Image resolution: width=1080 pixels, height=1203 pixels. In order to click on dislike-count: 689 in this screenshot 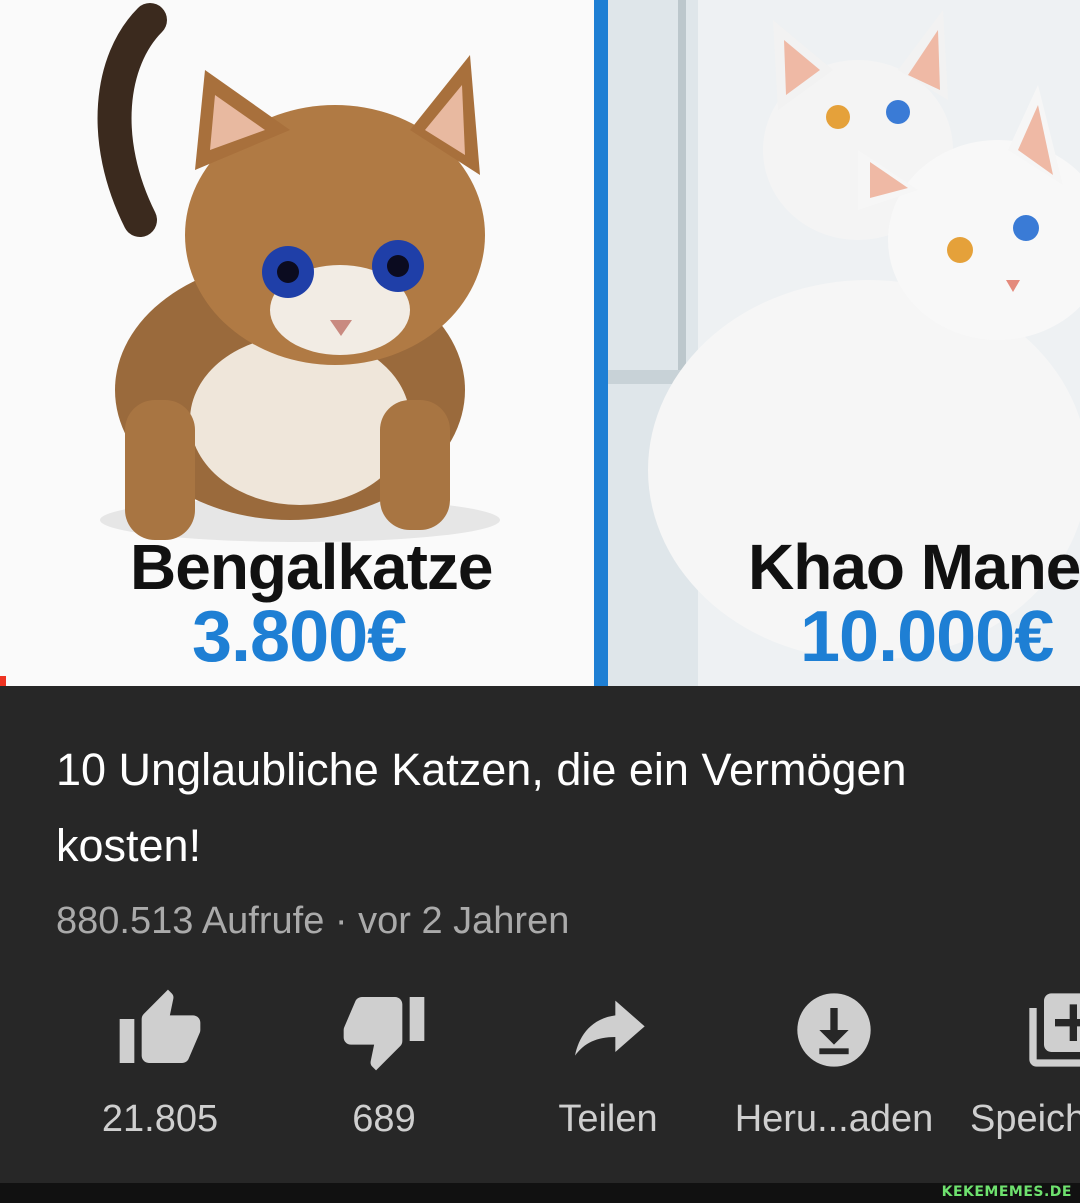, I will do `click(384, 1119)`.